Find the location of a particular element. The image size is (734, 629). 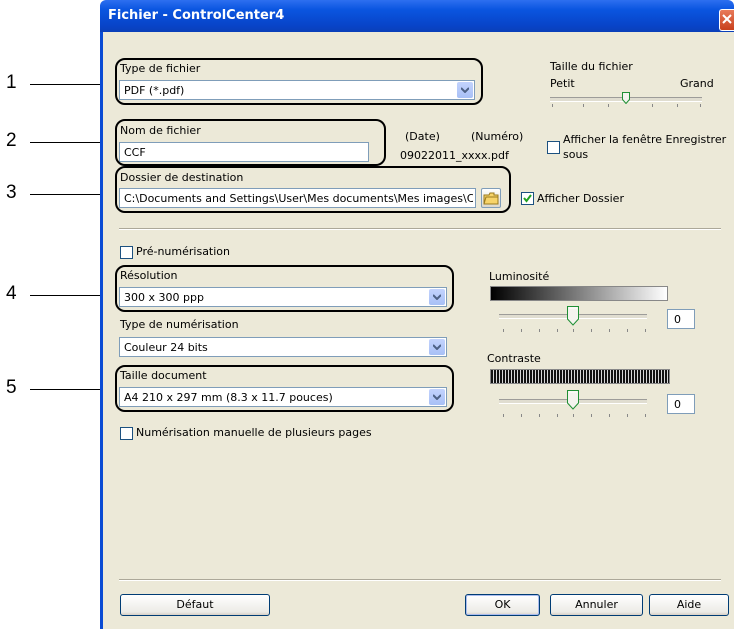

contrast-slider-thumb is located at coordinates (573, 400).